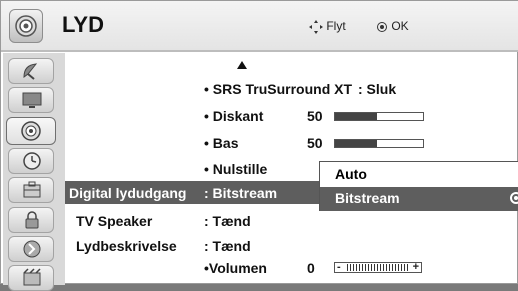 The image size is (518, 291). I want to click on volume-slider: - +, so click(378, 267).